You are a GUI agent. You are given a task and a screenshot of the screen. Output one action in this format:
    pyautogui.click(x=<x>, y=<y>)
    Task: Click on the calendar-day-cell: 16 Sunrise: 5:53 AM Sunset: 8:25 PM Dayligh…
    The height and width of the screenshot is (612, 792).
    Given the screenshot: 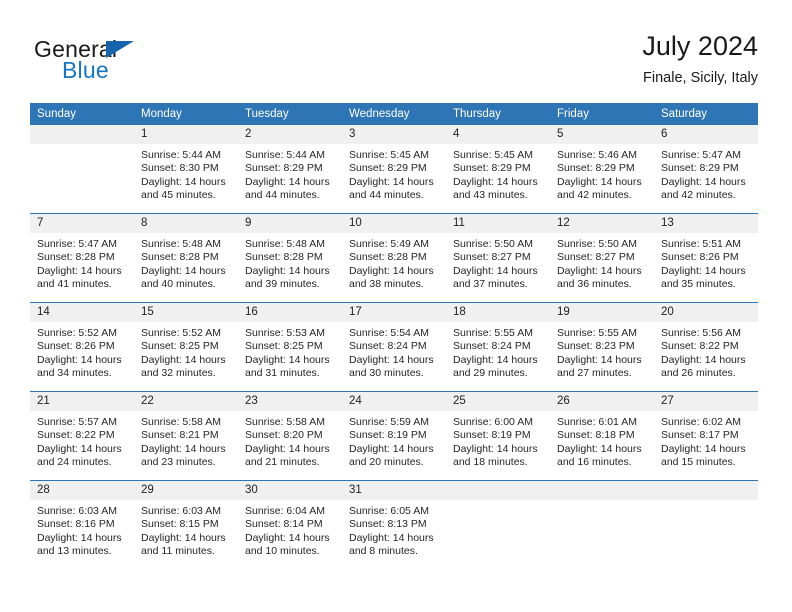 What is the action you would take?
    pyautogui.click(x=290, y=347)
    